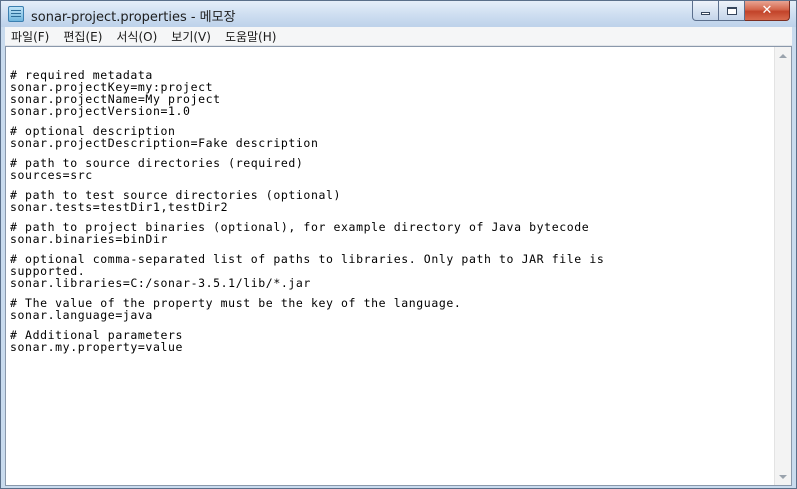 This screenshot has width=797, height=489. I want to click on text-line: sonar.projectVersion=1.0, so click(392, 111).